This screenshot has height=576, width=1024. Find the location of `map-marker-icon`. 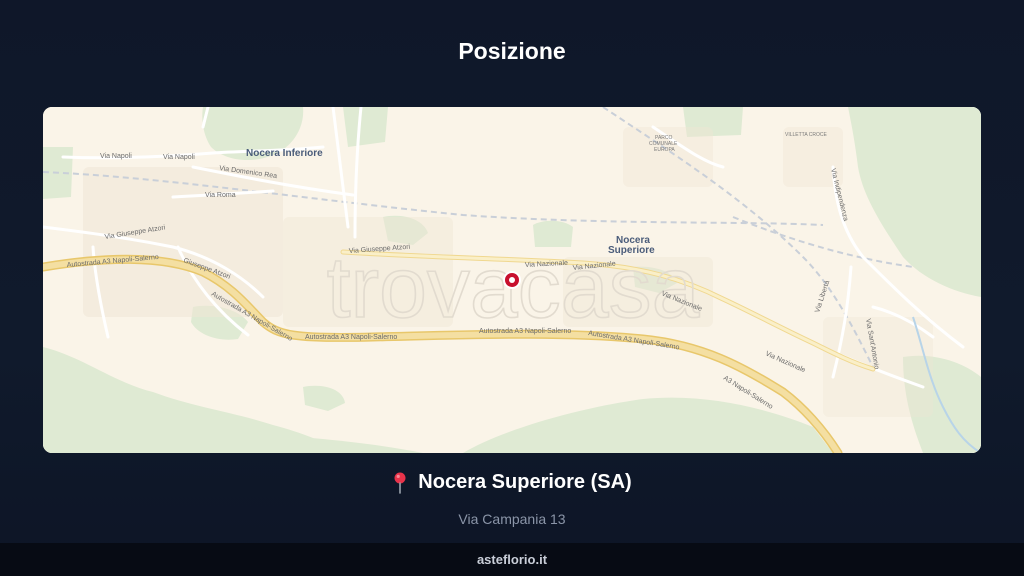

map-marker-icon is located at coordinates (512, 280).